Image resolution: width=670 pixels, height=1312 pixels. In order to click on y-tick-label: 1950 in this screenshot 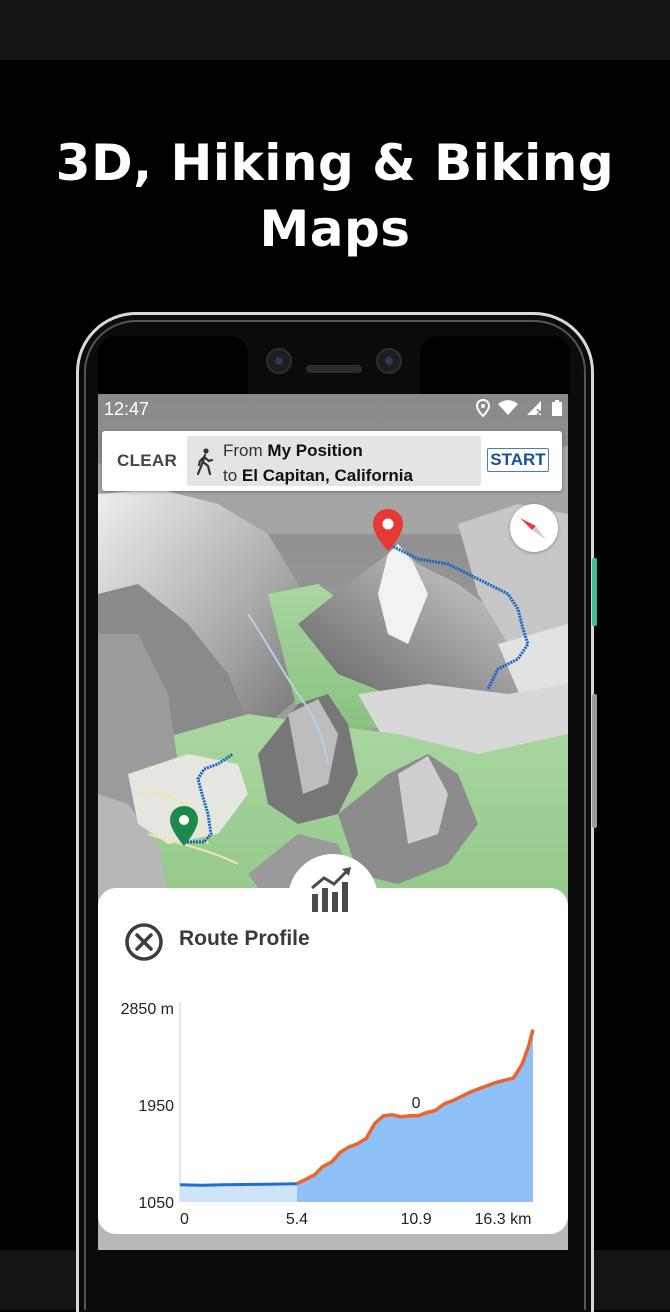, I will do `click(156, 1106)`.